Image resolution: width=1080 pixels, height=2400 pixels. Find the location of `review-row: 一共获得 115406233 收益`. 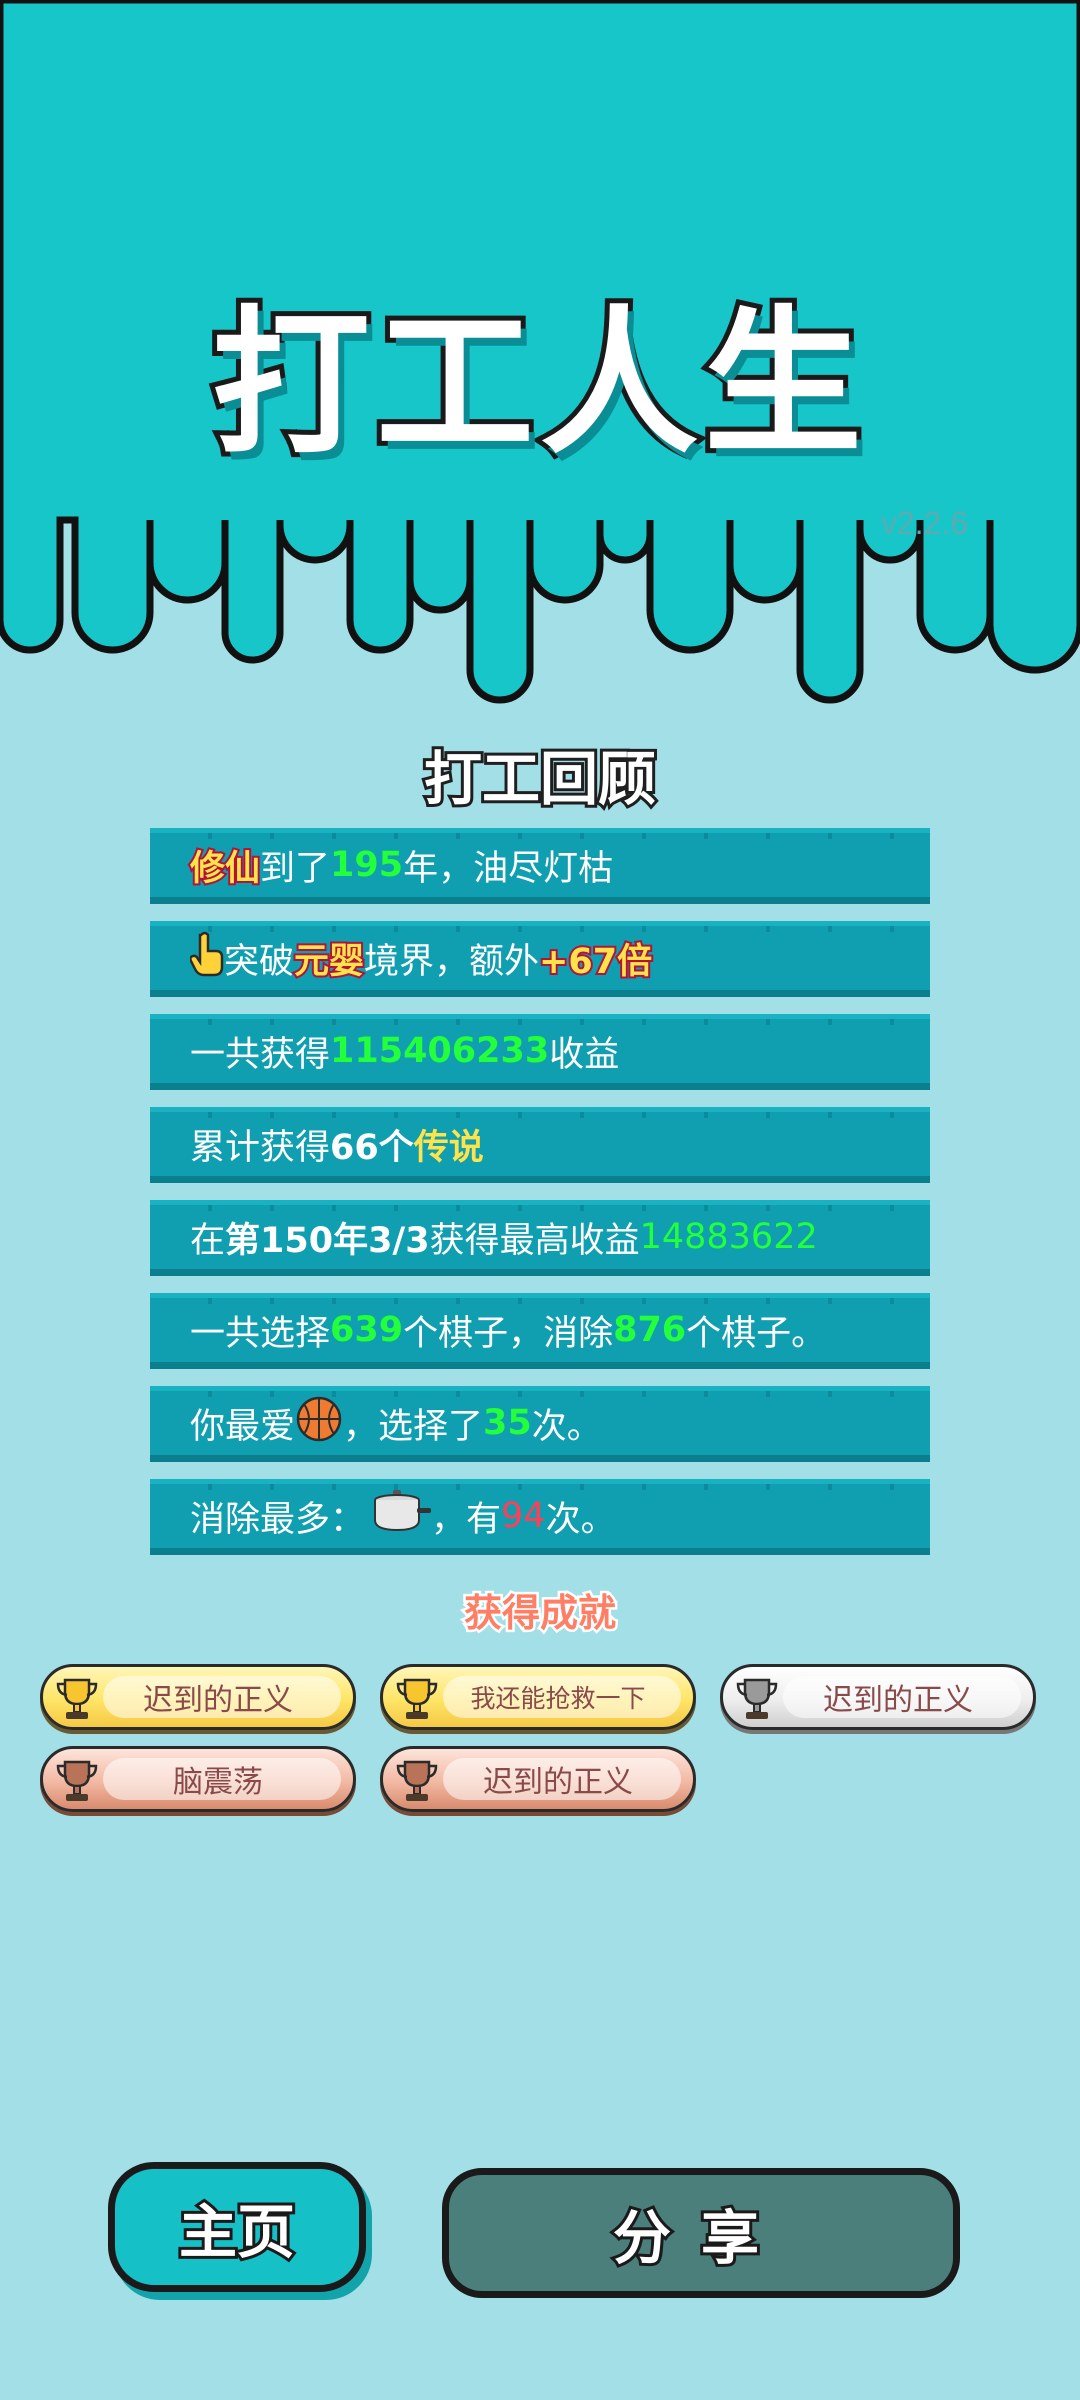

review-row: 一共获得 115406233 收益 is located at coordinates (540, 1052).